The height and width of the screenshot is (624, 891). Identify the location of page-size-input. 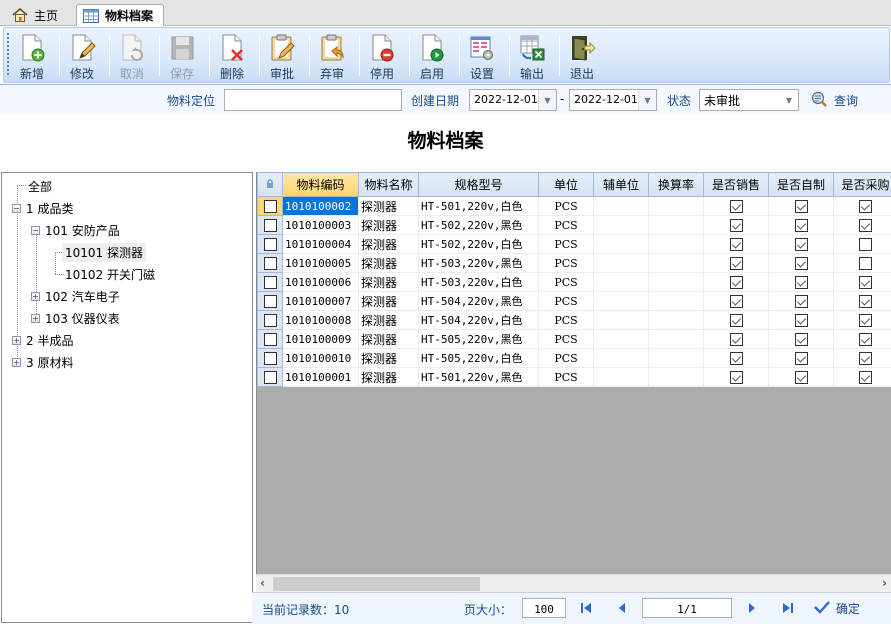
(544, 608).